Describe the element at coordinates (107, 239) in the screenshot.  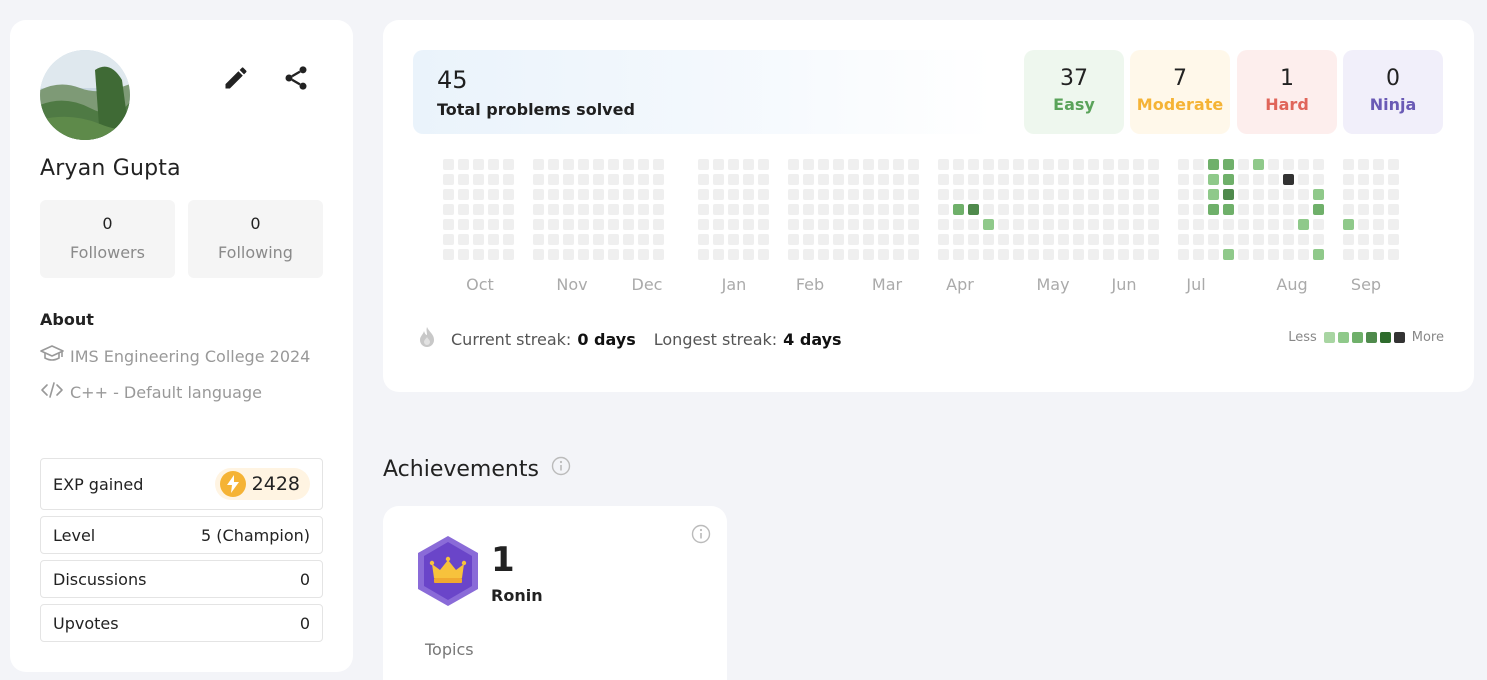
I see `followers-box: 0 Followers` at that location.